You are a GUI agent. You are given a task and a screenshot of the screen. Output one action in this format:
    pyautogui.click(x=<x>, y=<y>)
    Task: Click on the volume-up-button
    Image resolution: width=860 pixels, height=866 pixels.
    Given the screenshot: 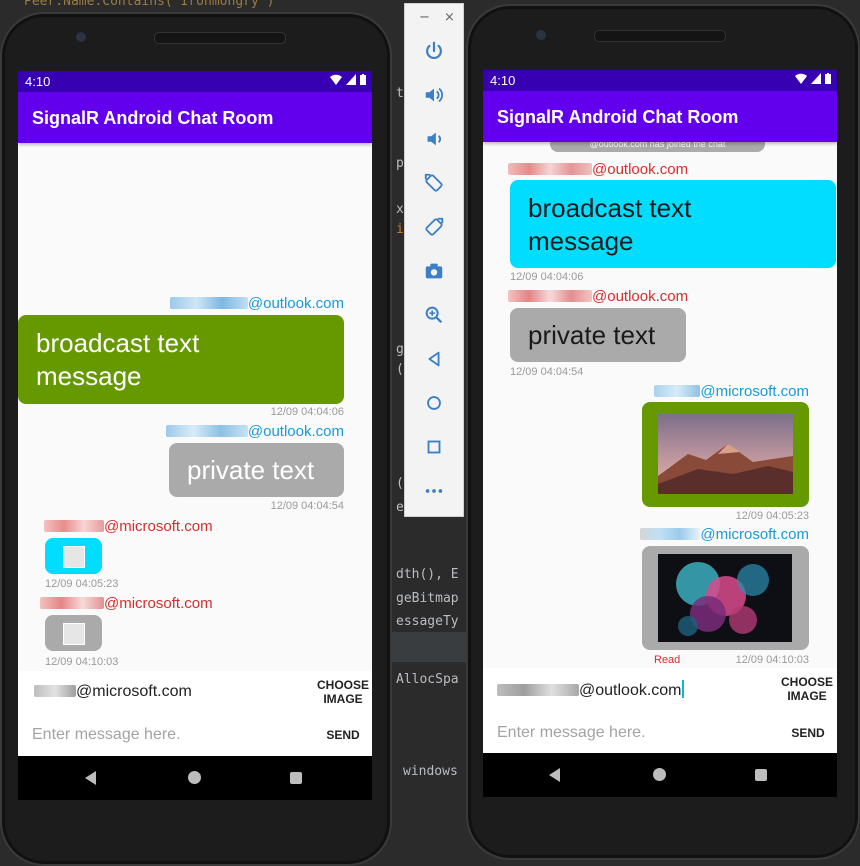 What is the action you would take?
    pyautogui.click(x=434, y=95)
    